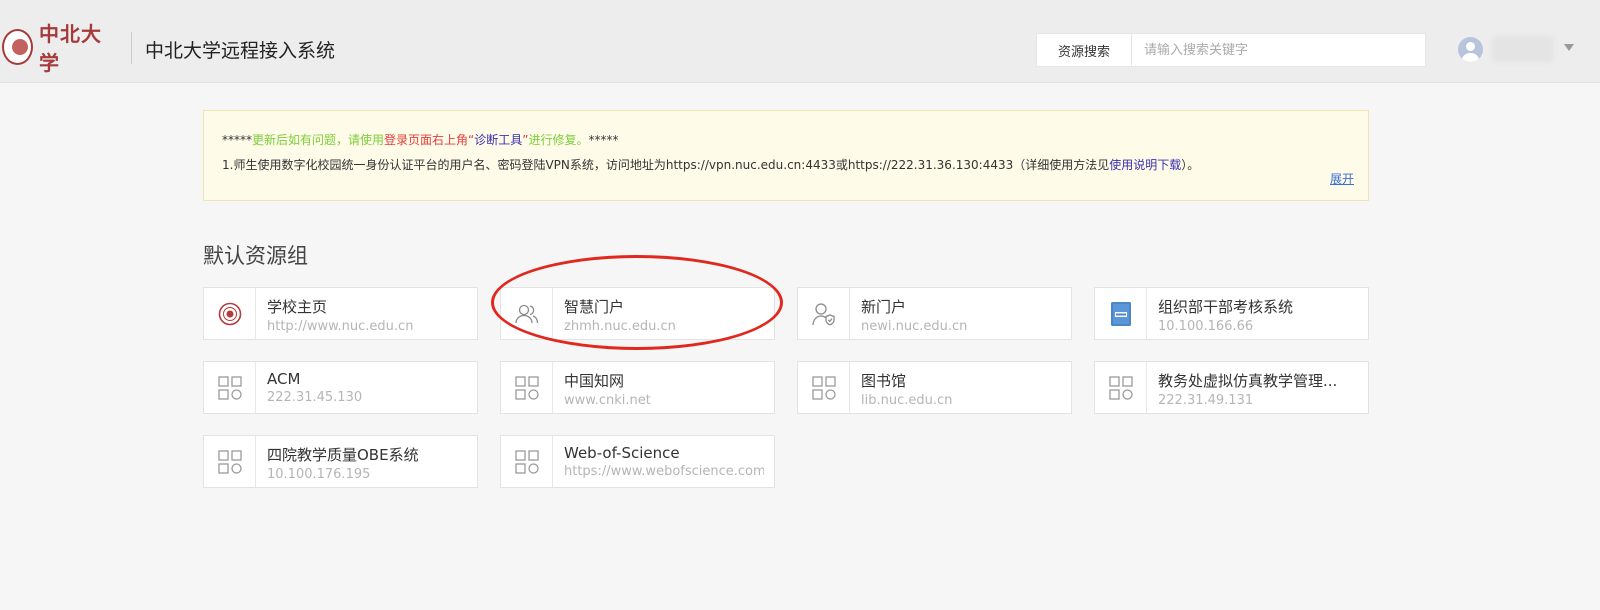 This screenshot has width=1600, height=610. I want to click on resource-url: zhmh.nuc.edu.cn, so click(620, 326).